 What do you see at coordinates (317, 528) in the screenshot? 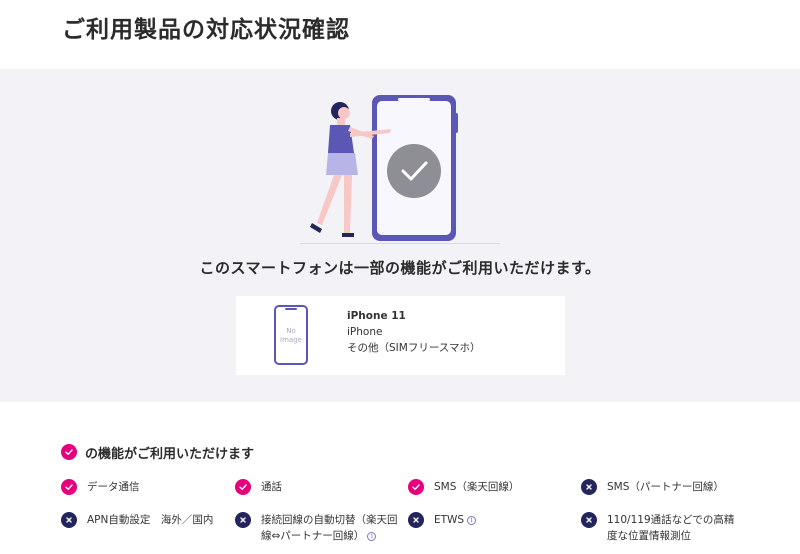
I see `feature-item-auto-switch: 接続回線の自動切替（楽天回線⇔パートナー回線） i` at bounding box center [317, 528].